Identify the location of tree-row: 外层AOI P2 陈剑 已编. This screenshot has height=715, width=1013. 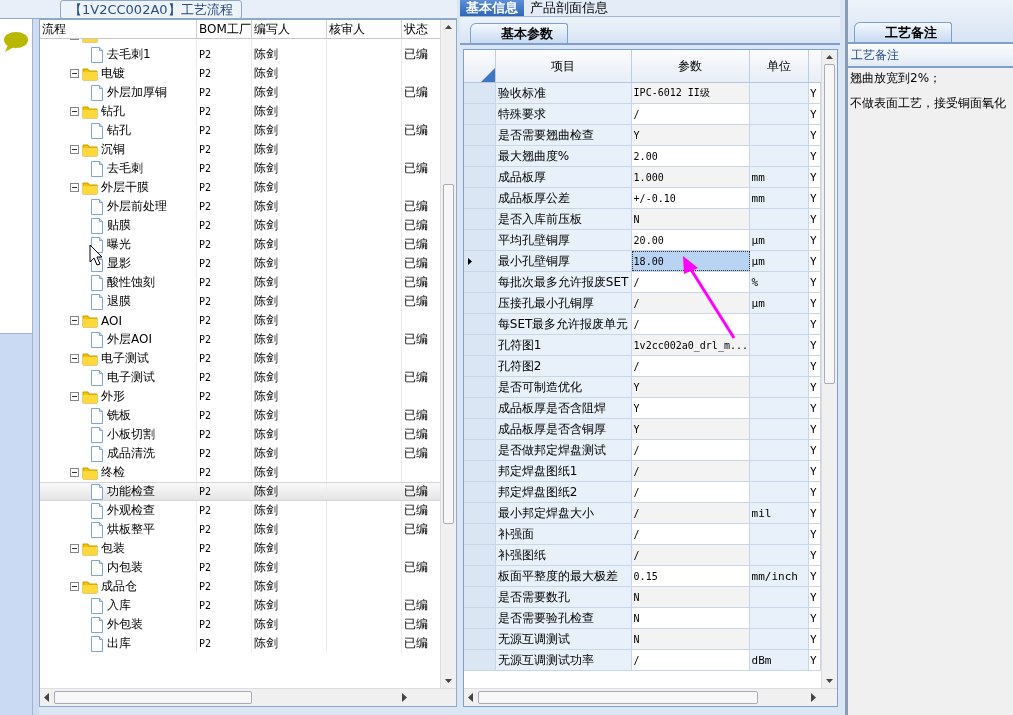
(240, 339).